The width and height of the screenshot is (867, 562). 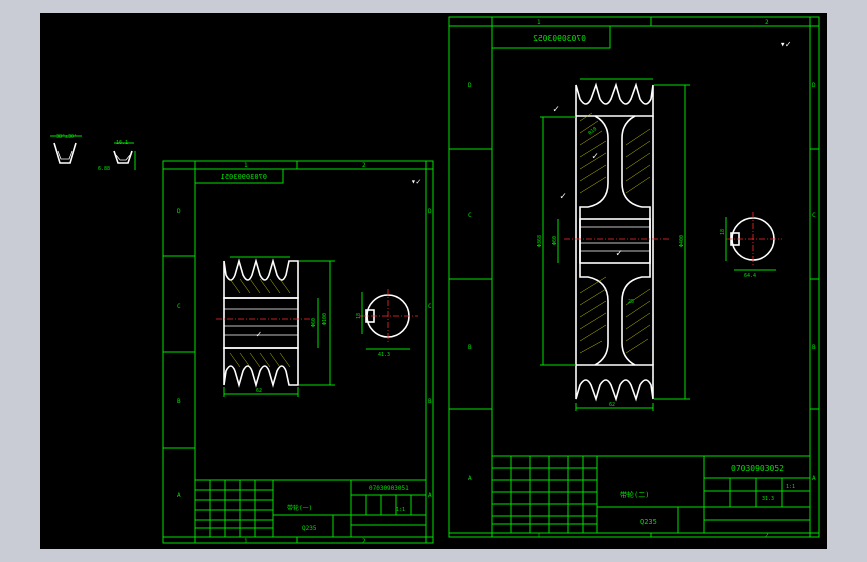 I want to click on right-roughness-mark-2: ✓, so click(x=563, y=196).